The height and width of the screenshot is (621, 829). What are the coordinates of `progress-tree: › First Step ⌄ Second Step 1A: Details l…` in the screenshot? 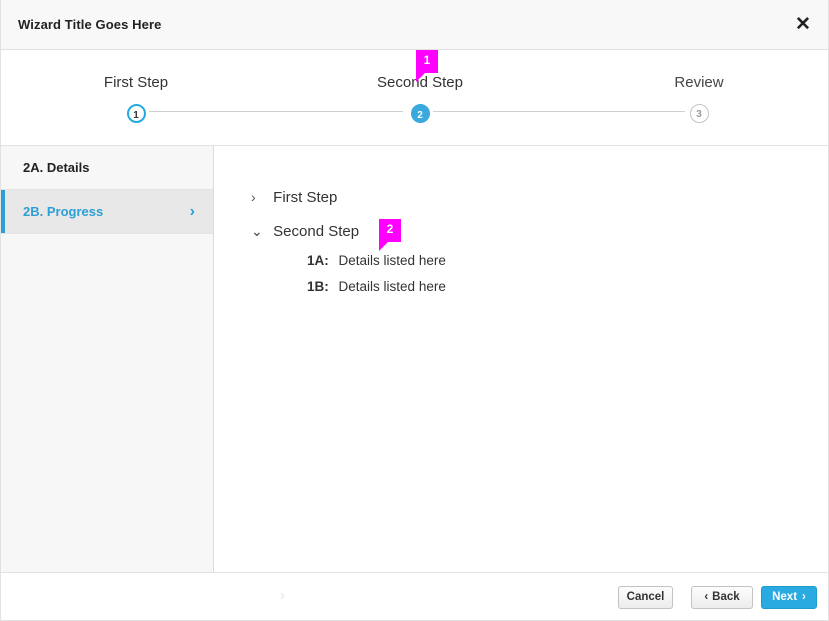 It's located at (529, 240).